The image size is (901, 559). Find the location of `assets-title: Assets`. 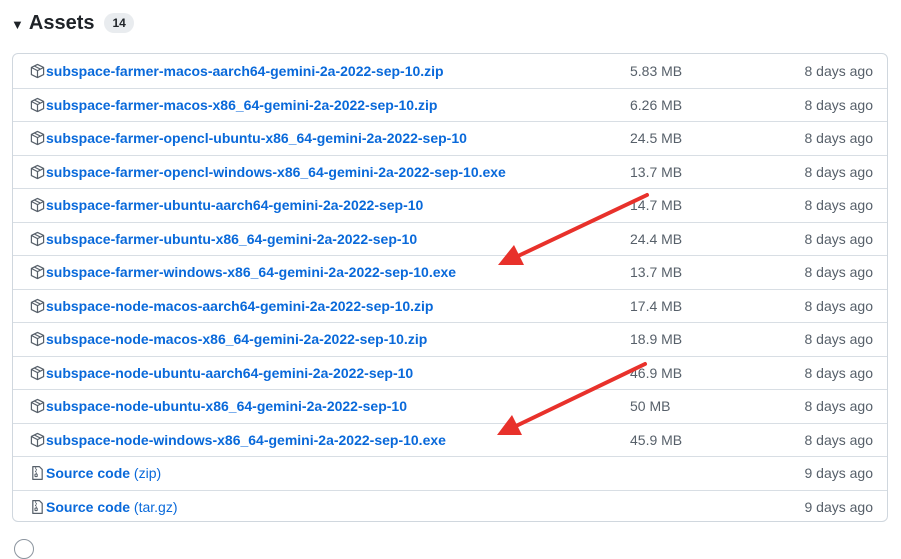

assets-title: Assets is located at coordinates (61, 22).